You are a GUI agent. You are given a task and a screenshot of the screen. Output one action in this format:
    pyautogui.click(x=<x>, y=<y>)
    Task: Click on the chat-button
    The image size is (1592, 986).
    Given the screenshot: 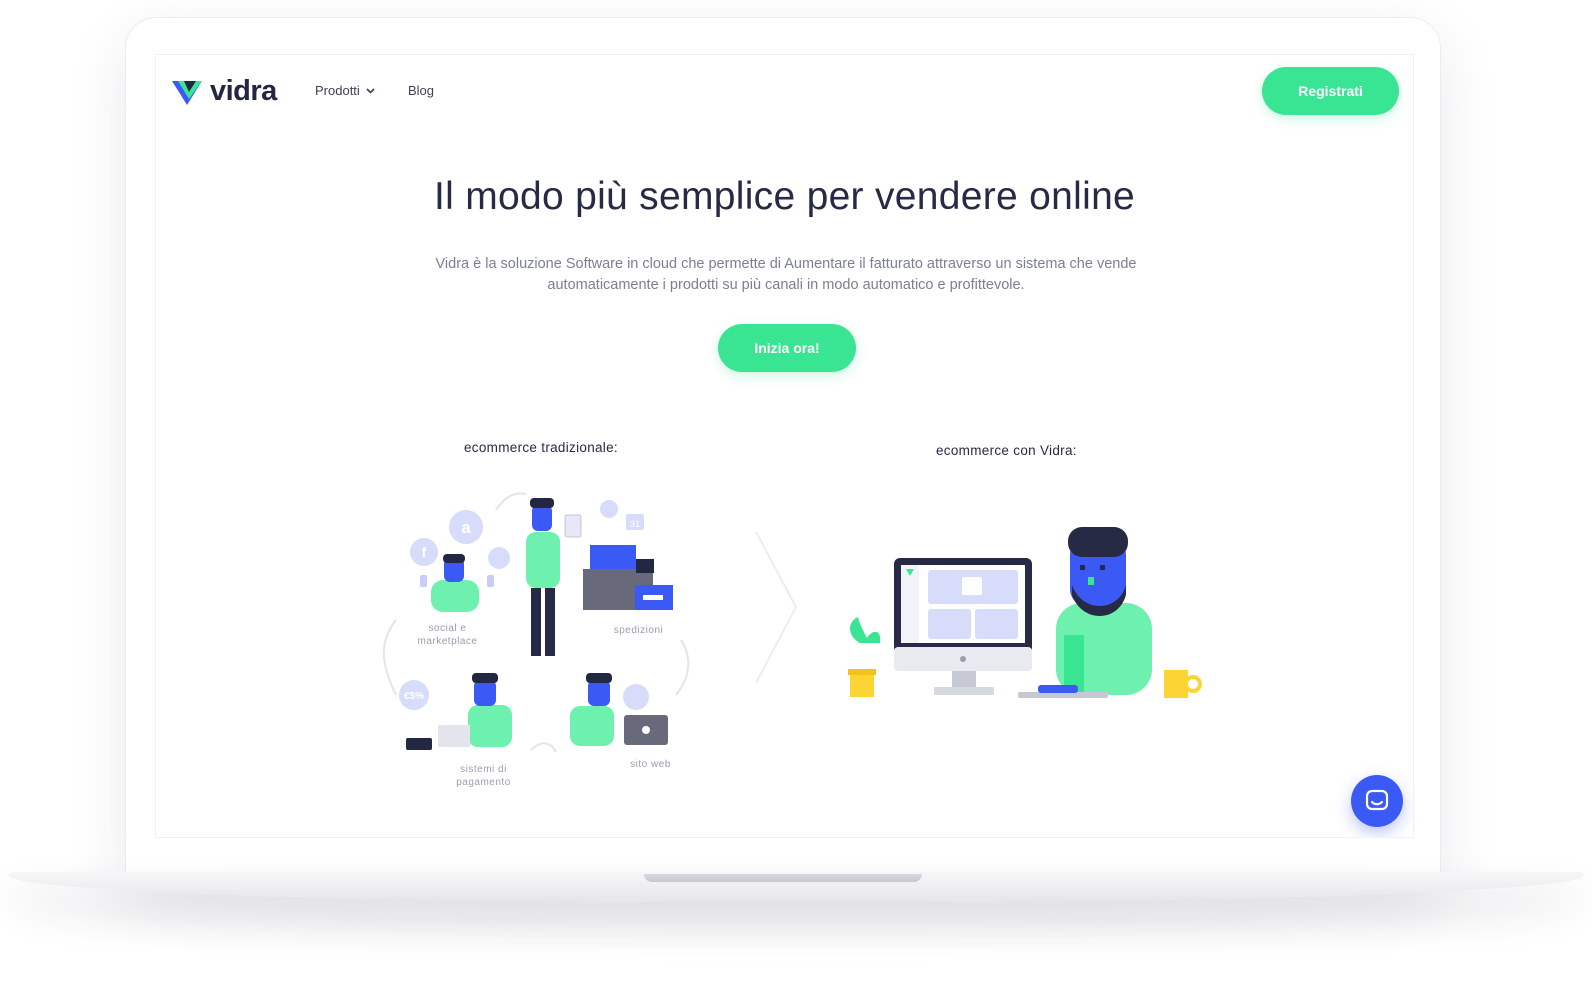 What is the action you would take?
    pyautogui.click(x=1377, y=801)
    